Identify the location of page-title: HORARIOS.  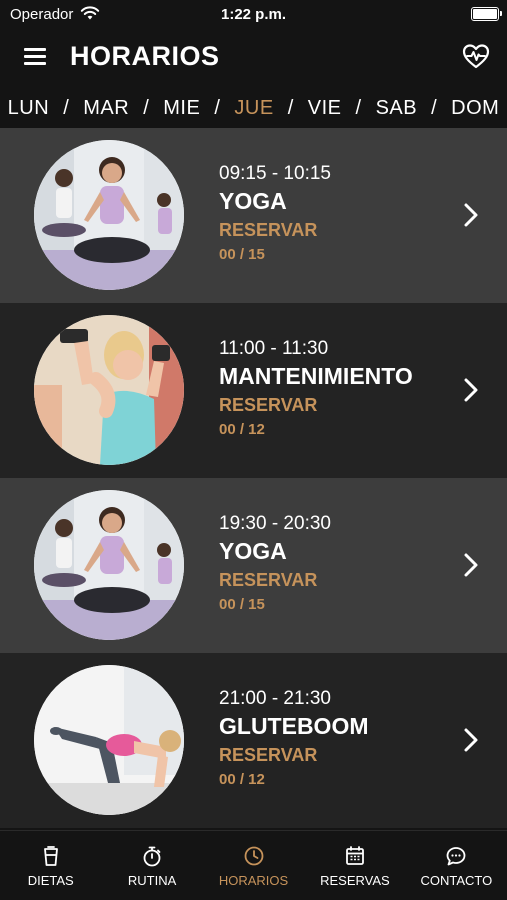
(145, 56).